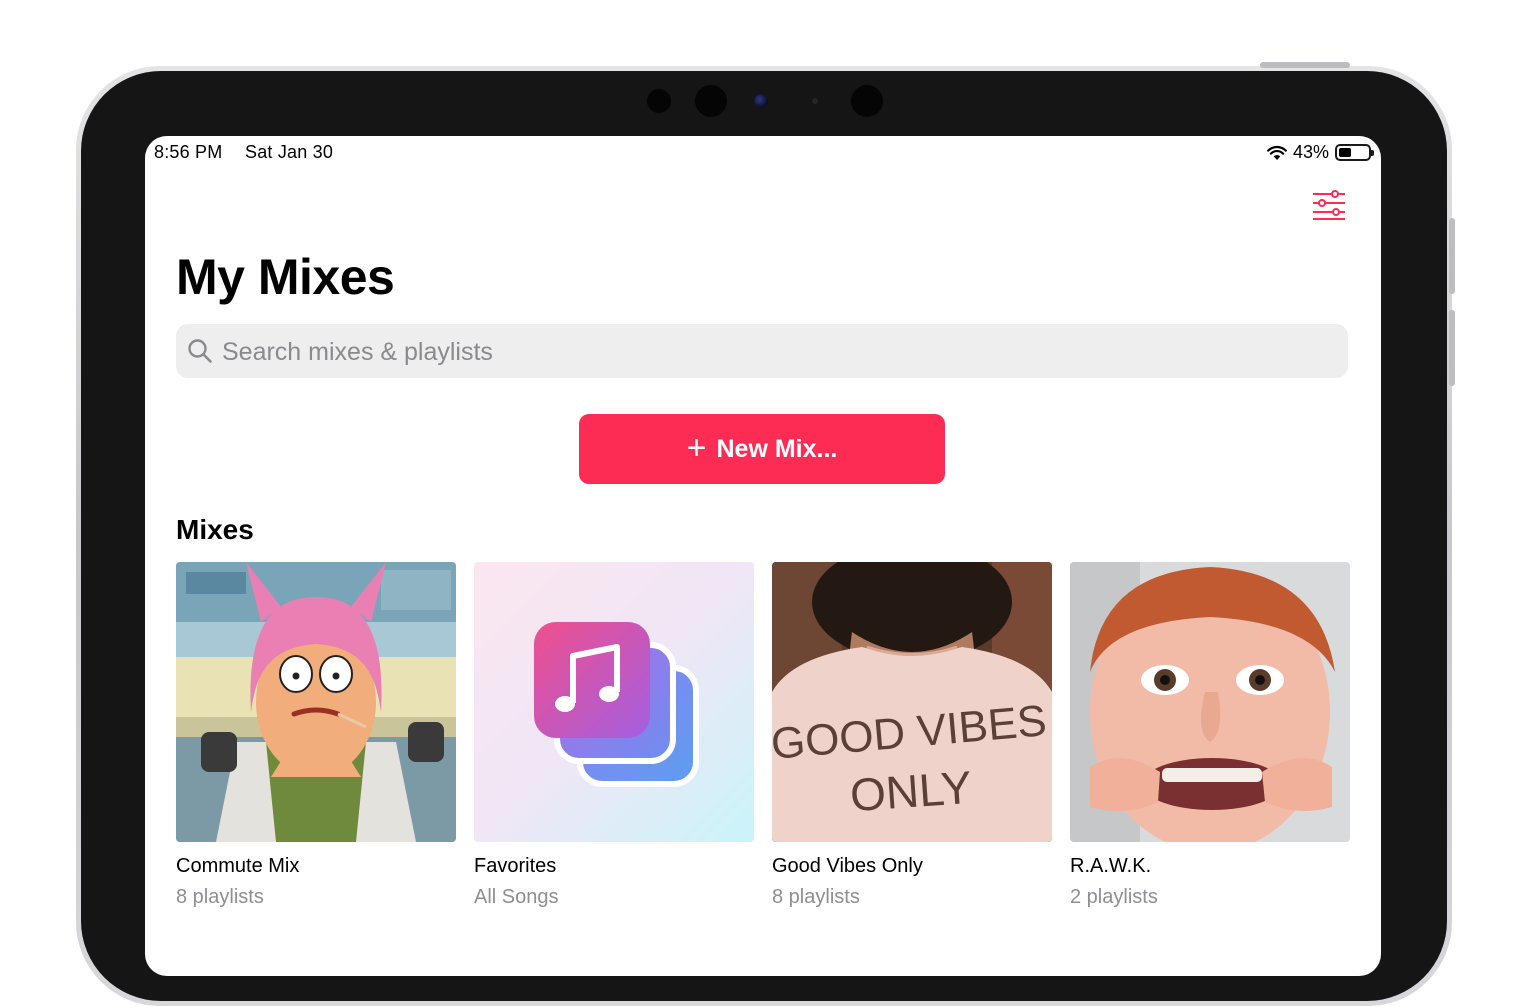 This screenshot has width=1527, height=1006. What do you see at coordinates (1114, 897) in the screenshot?
I see `mix-subtitle: 2 playlists` at bounding box center [1114, 897].